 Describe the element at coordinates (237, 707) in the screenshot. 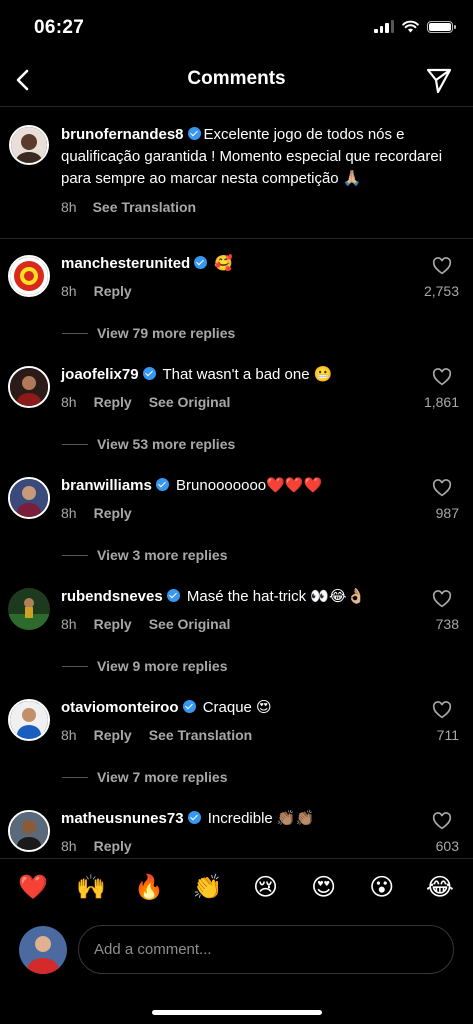

I see `comment-text: Craque 😍` at that location.